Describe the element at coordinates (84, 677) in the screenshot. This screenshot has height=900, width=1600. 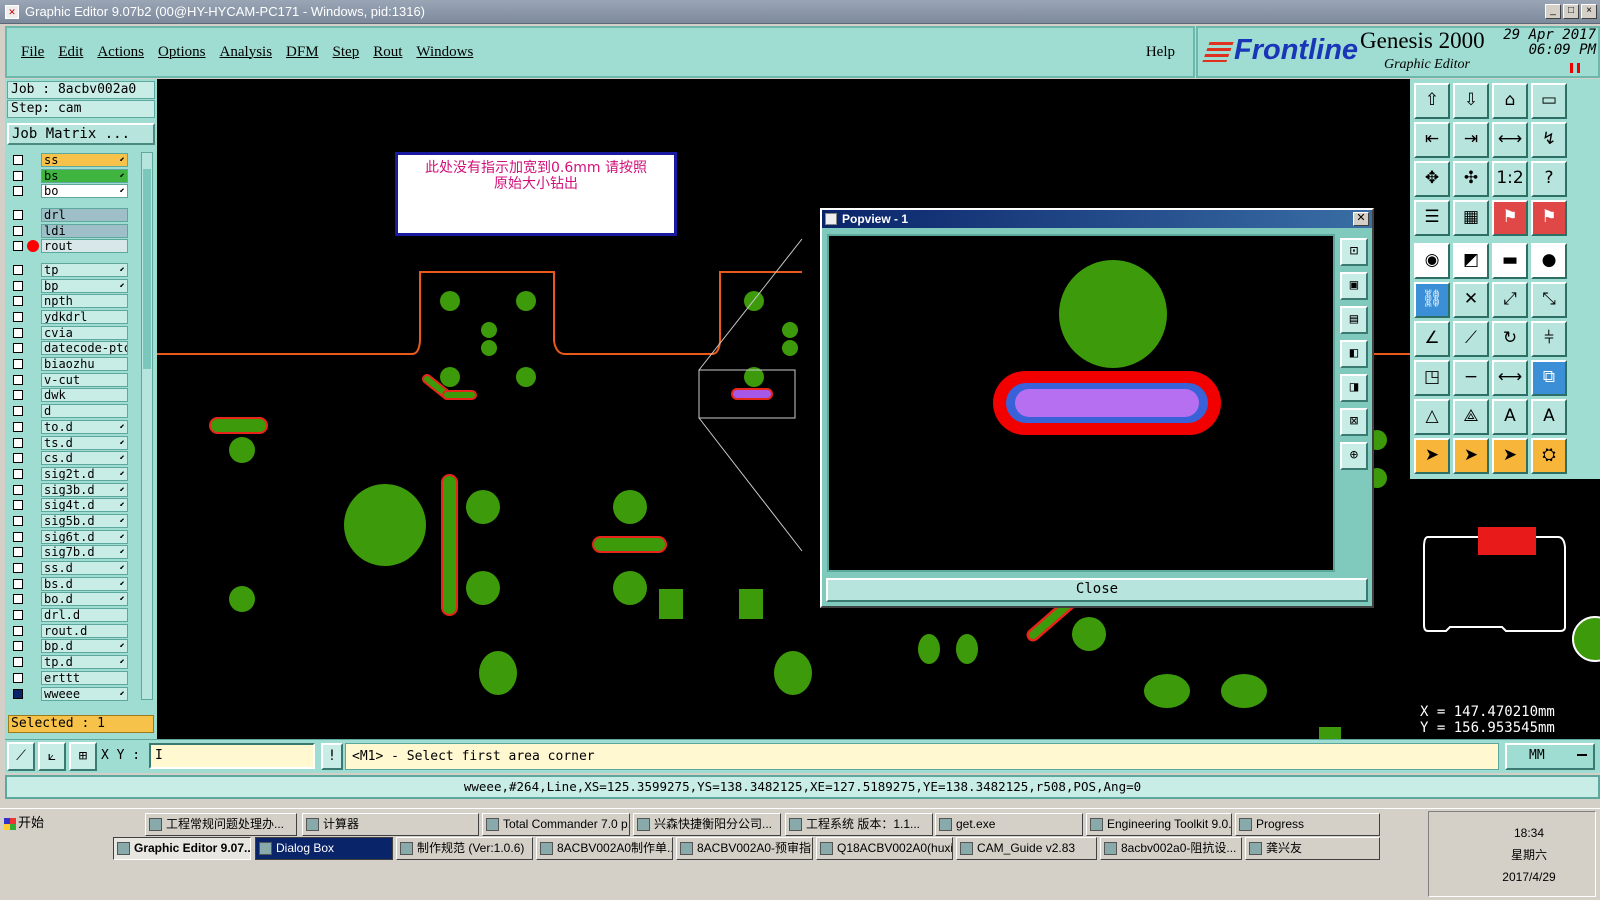
I see `layer-name: erttt` at that location.